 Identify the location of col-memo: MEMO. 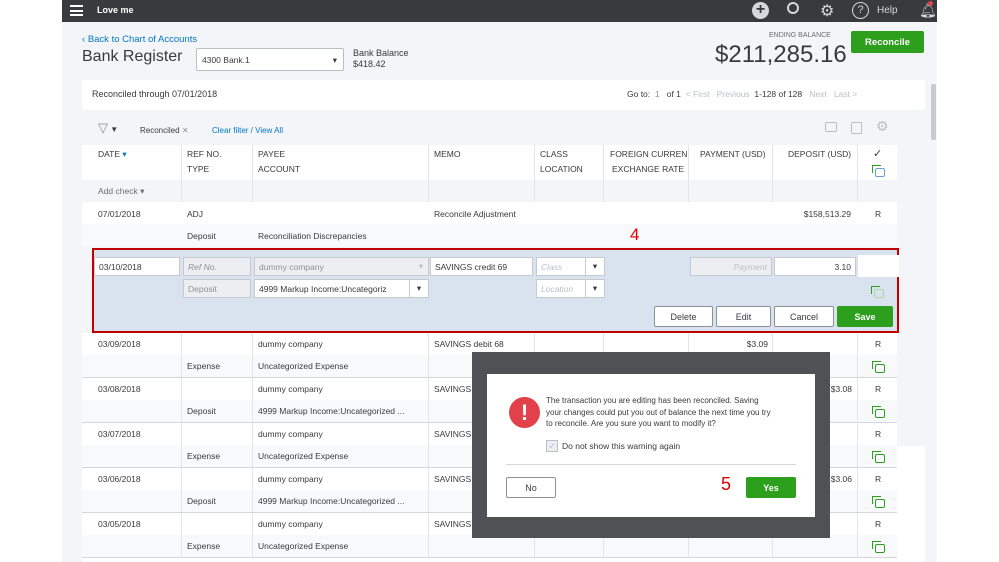
(447, 154).